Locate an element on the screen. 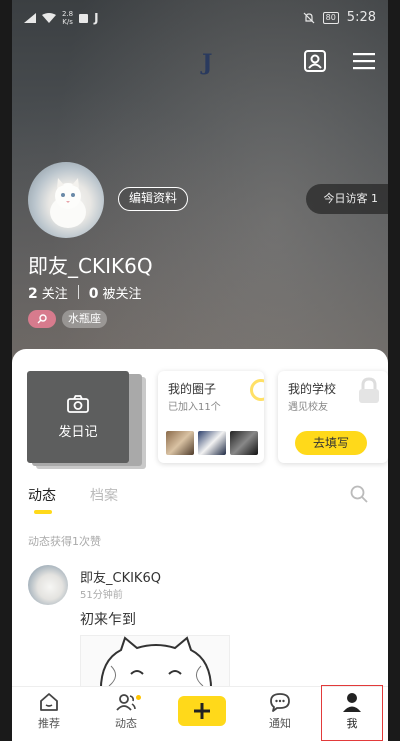 Image resolution: width=400 pixels, height=741 pixels. circle-ring-icon is located at coordinates (257, 390).